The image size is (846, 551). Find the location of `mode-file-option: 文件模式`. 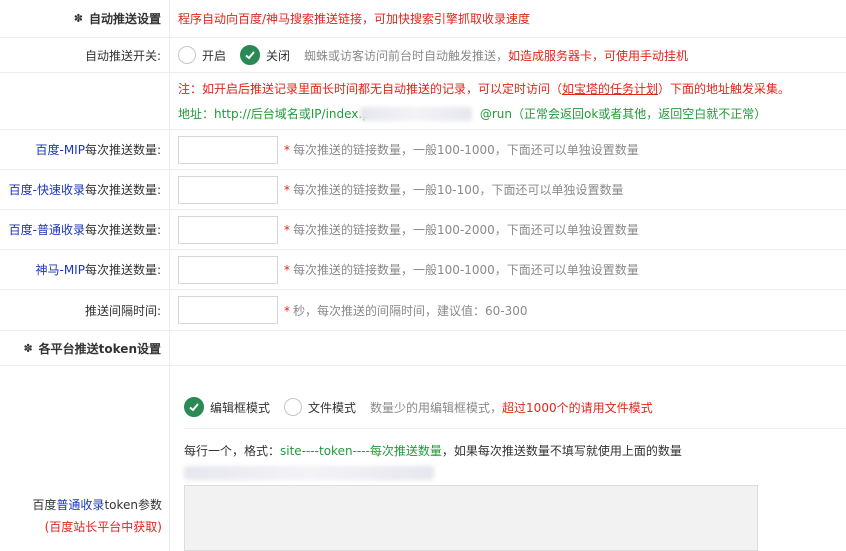

mode-file-option: 文件模式 is located at coordinates (320, 407).